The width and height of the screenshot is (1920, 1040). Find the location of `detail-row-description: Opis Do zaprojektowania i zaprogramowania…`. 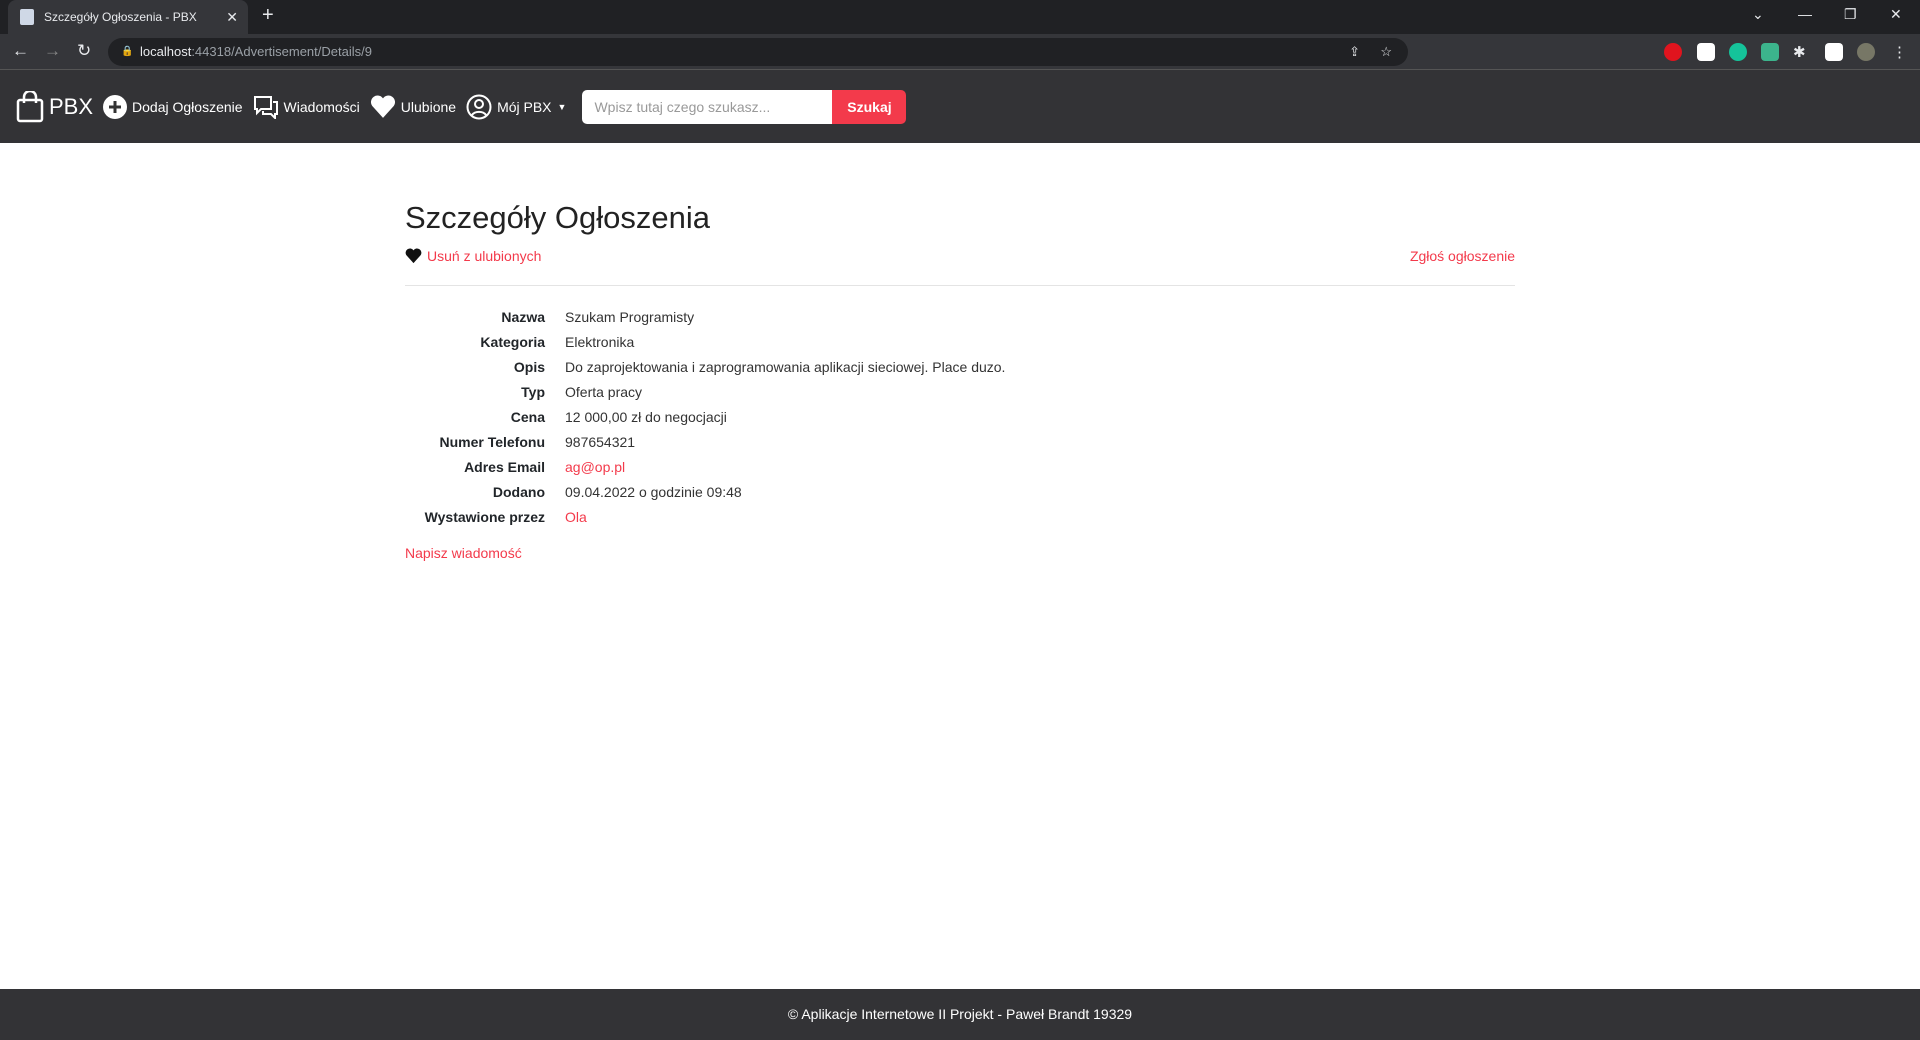

detail-row-description: Opis Do zaprojektowania i zaprogramowania… is located at coordinates (960, 366).